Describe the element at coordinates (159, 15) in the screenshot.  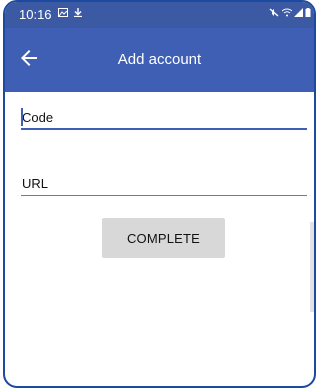
I see `status-bar: 10:16` at that location.